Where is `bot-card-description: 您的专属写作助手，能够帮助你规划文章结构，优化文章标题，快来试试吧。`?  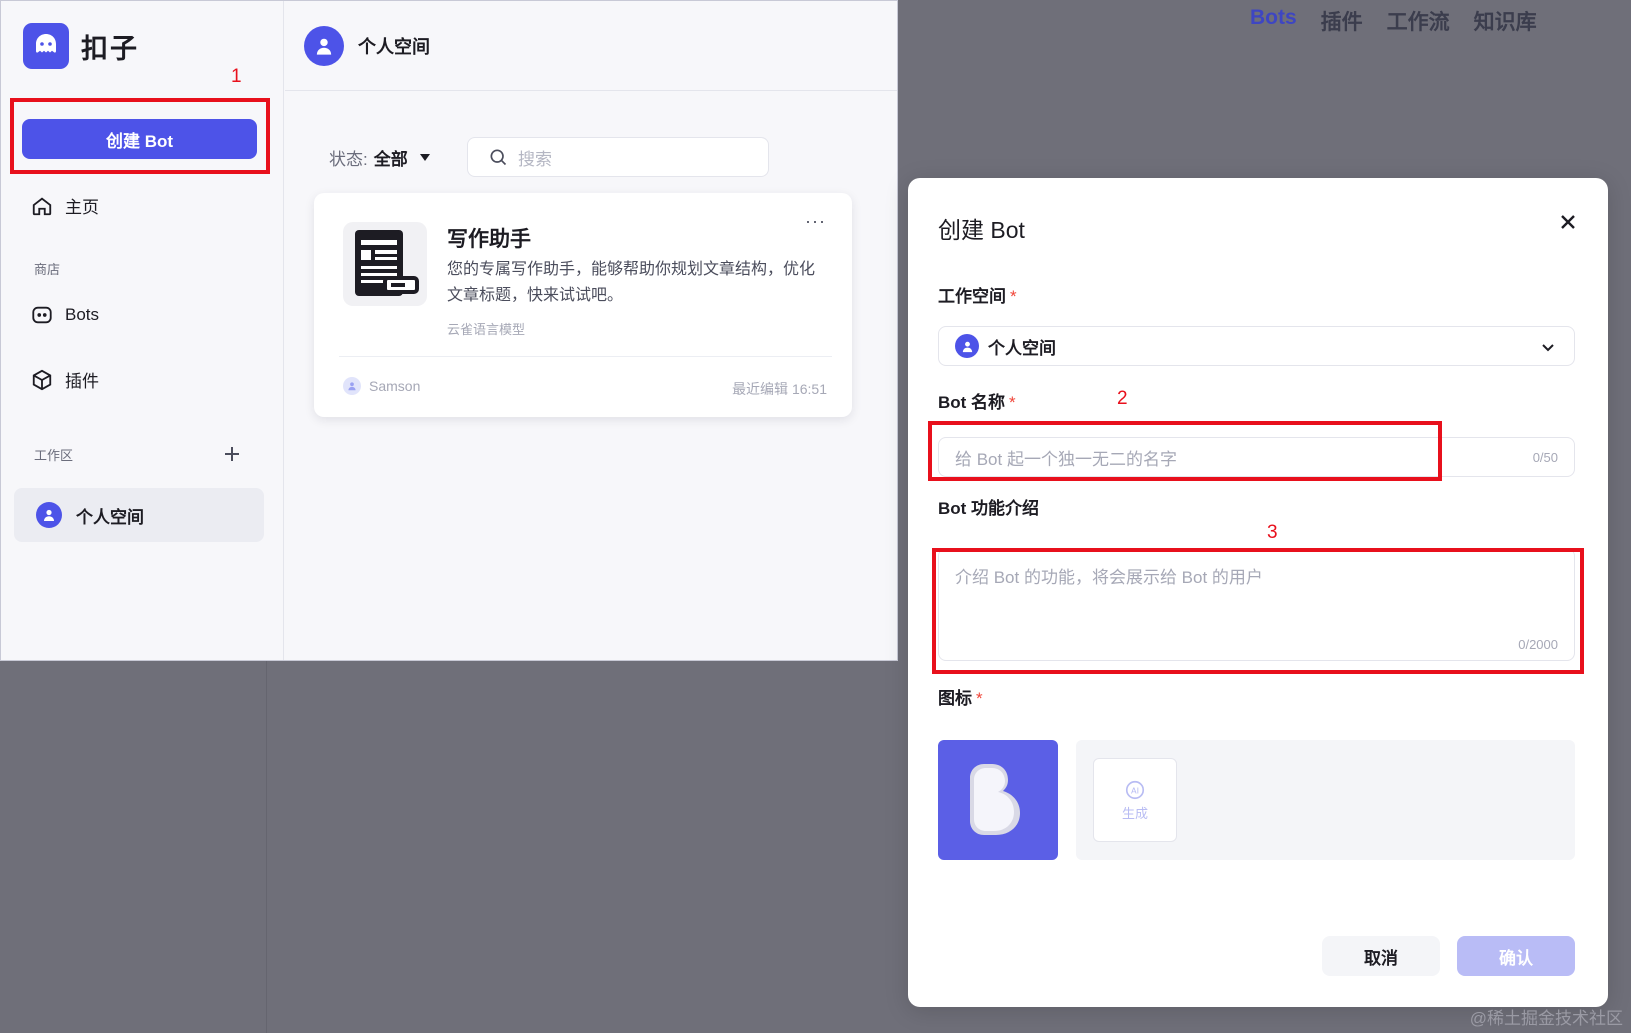
bot-card-description: 您的专属写作助手，能够帮助你规划文章结构，优化文章标题，快来试试吧。 is located at coordinates (631, 282).